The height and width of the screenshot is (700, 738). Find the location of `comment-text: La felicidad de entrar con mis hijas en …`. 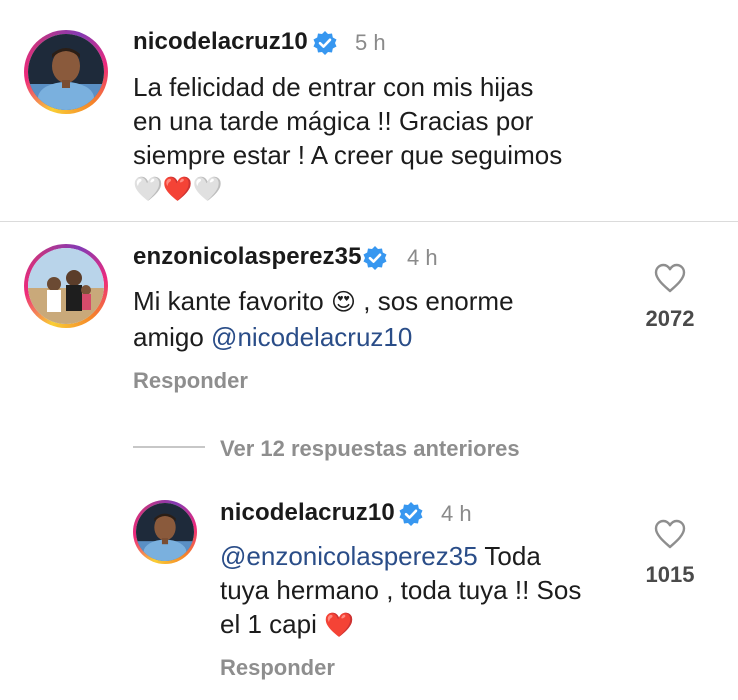

comment-text: La felicidad de entrar con mis hijas en … is located at coordinates (413, 139).